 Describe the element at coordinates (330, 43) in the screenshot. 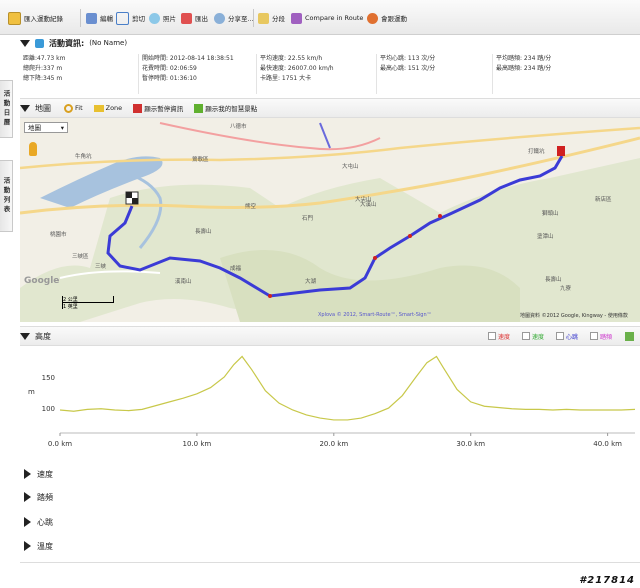

I see `activity-info-header: 活動資訊: (No Name)` at that location.